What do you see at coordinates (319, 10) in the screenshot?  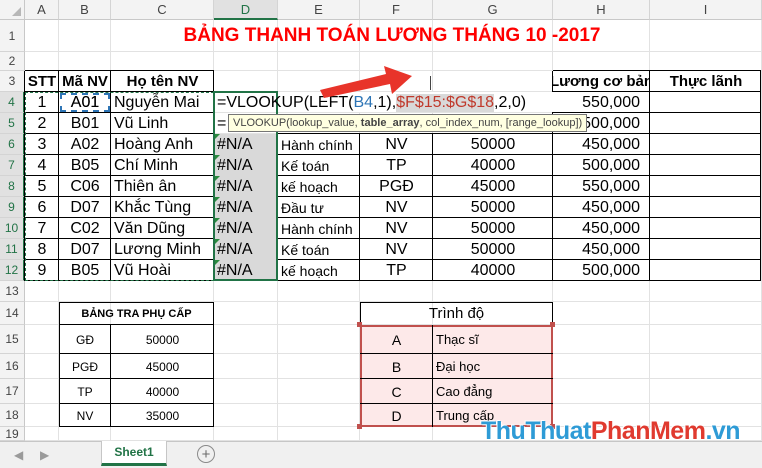 I see `column-header-e: E` at bounding box center [319, 10].